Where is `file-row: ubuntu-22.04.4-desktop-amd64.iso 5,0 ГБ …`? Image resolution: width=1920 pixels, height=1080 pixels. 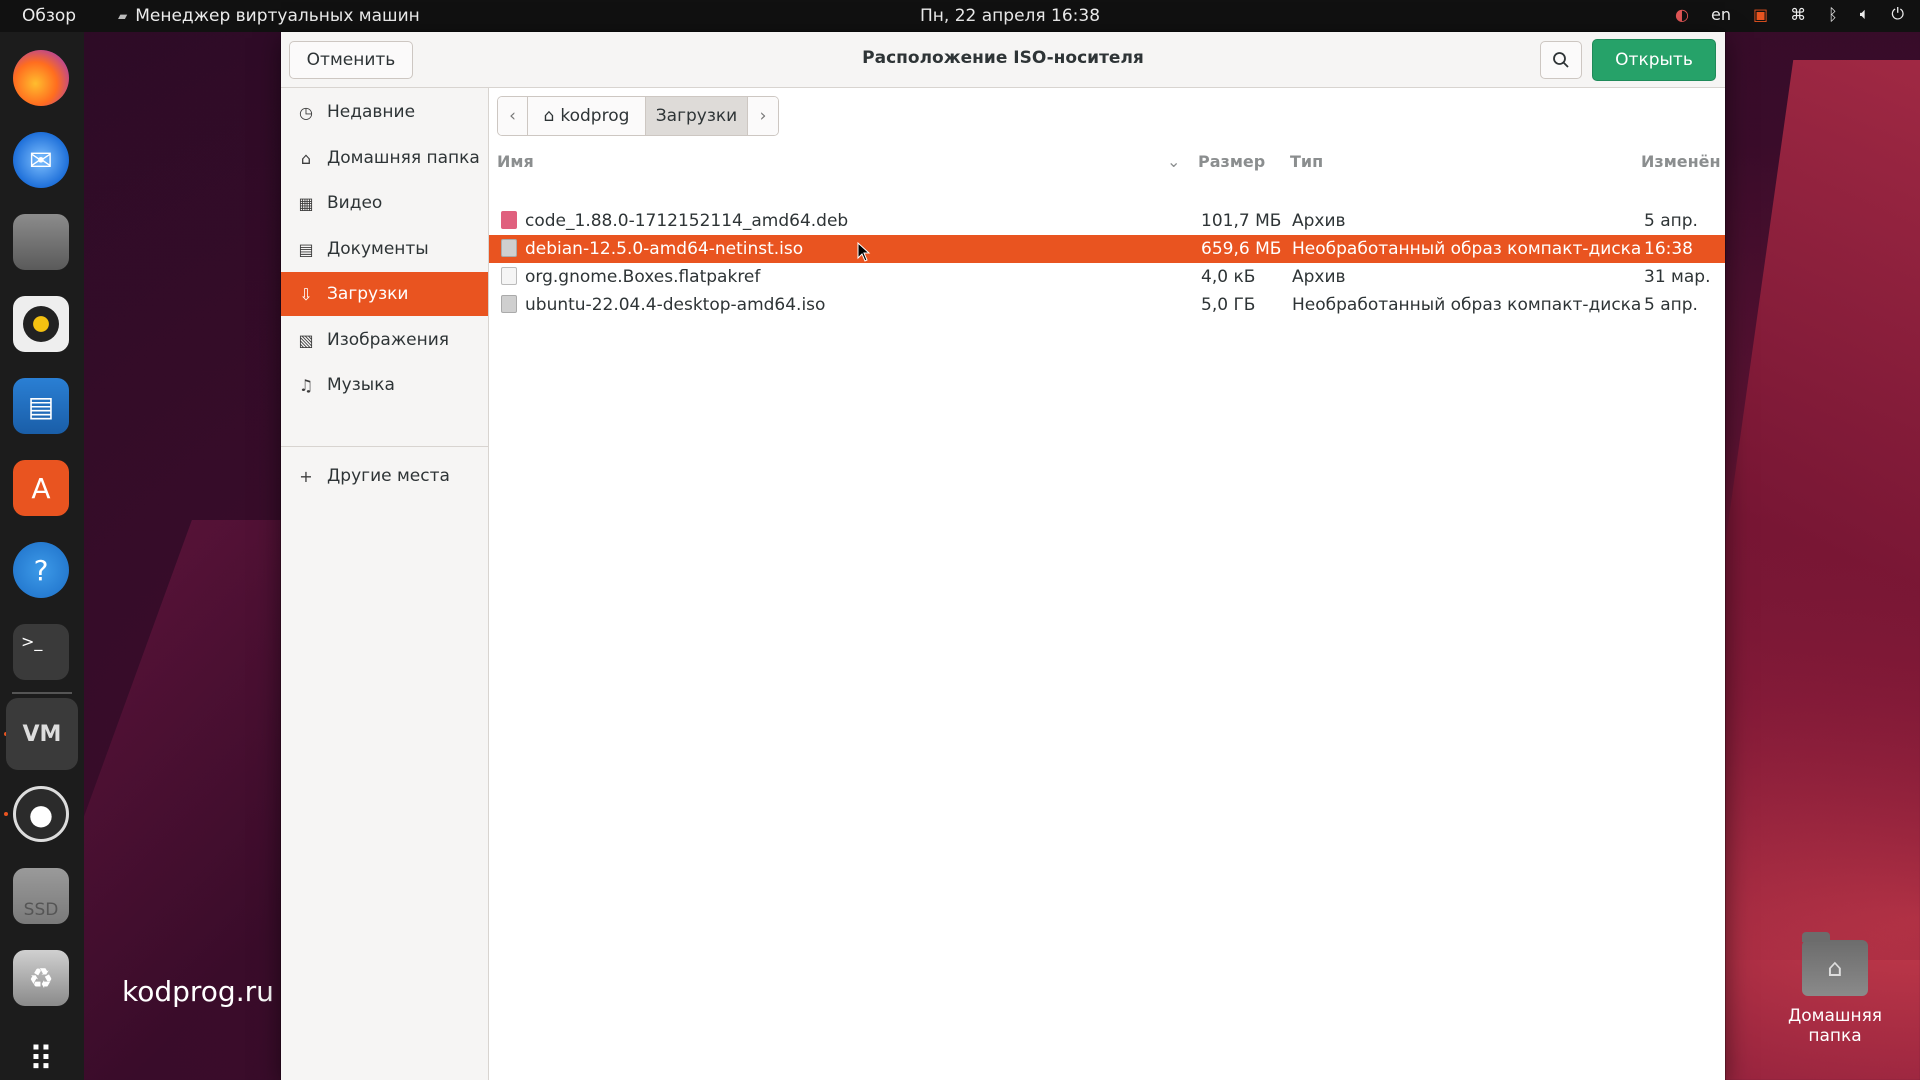 file-row: ubuntu-22.04.4-desktop-amd64.iso 5,0 ГБ … is located at coordinates (1107, 305).